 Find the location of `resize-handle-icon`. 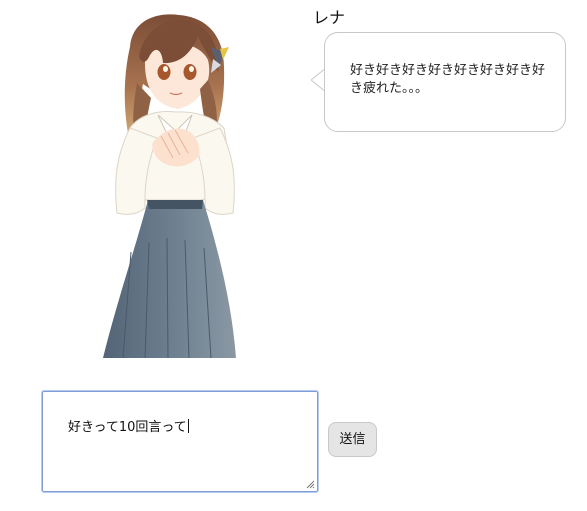

resize-handle-icon is located at coordinates (310, 484).